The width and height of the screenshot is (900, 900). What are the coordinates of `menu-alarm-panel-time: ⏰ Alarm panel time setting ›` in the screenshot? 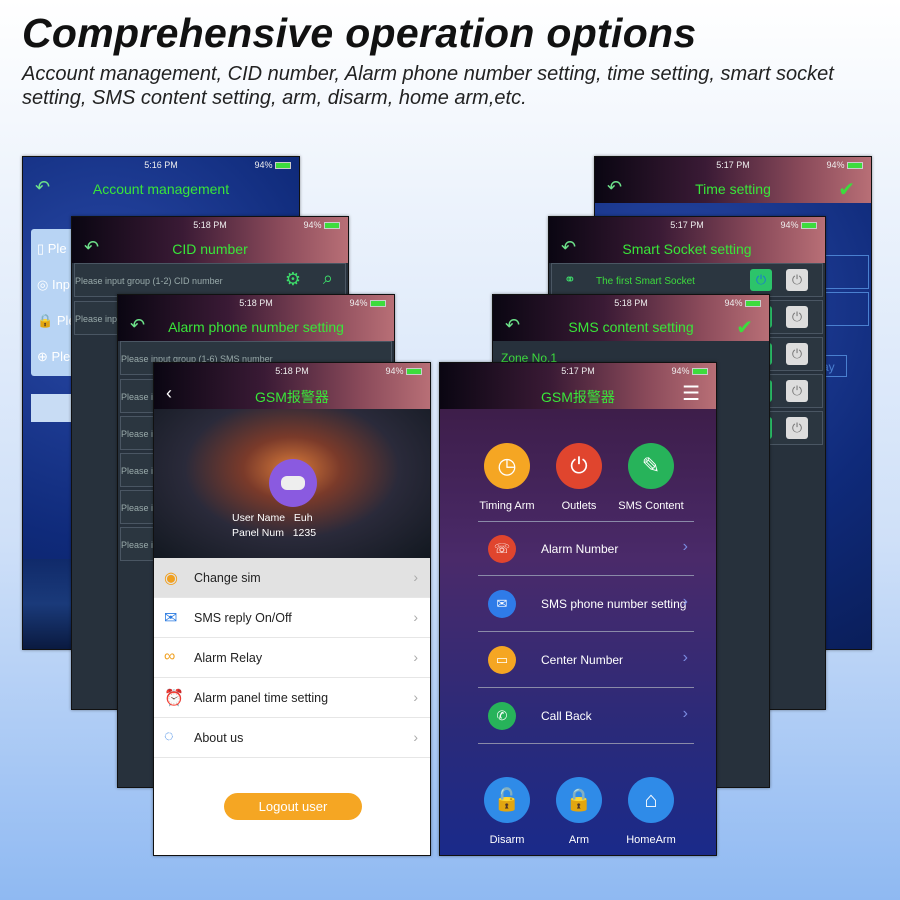 It's located at (292, 698).